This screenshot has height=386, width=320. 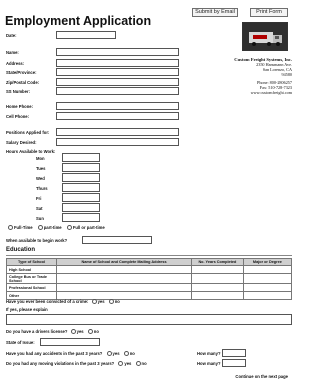 What do you see at coordinates (149, 255) in the screenshot?
I see `education-divider` at bounding box center [149, 255].